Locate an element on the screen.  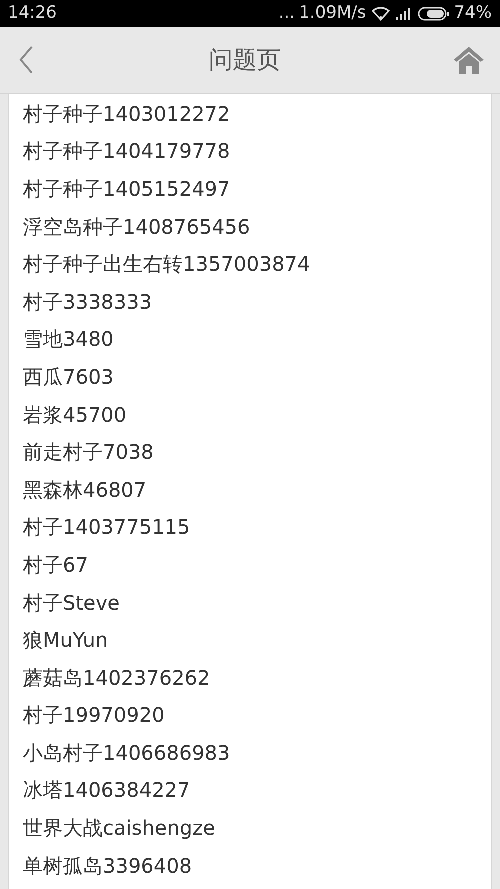
list-item: 黑森林46807 is located at coordinates (250, 489).